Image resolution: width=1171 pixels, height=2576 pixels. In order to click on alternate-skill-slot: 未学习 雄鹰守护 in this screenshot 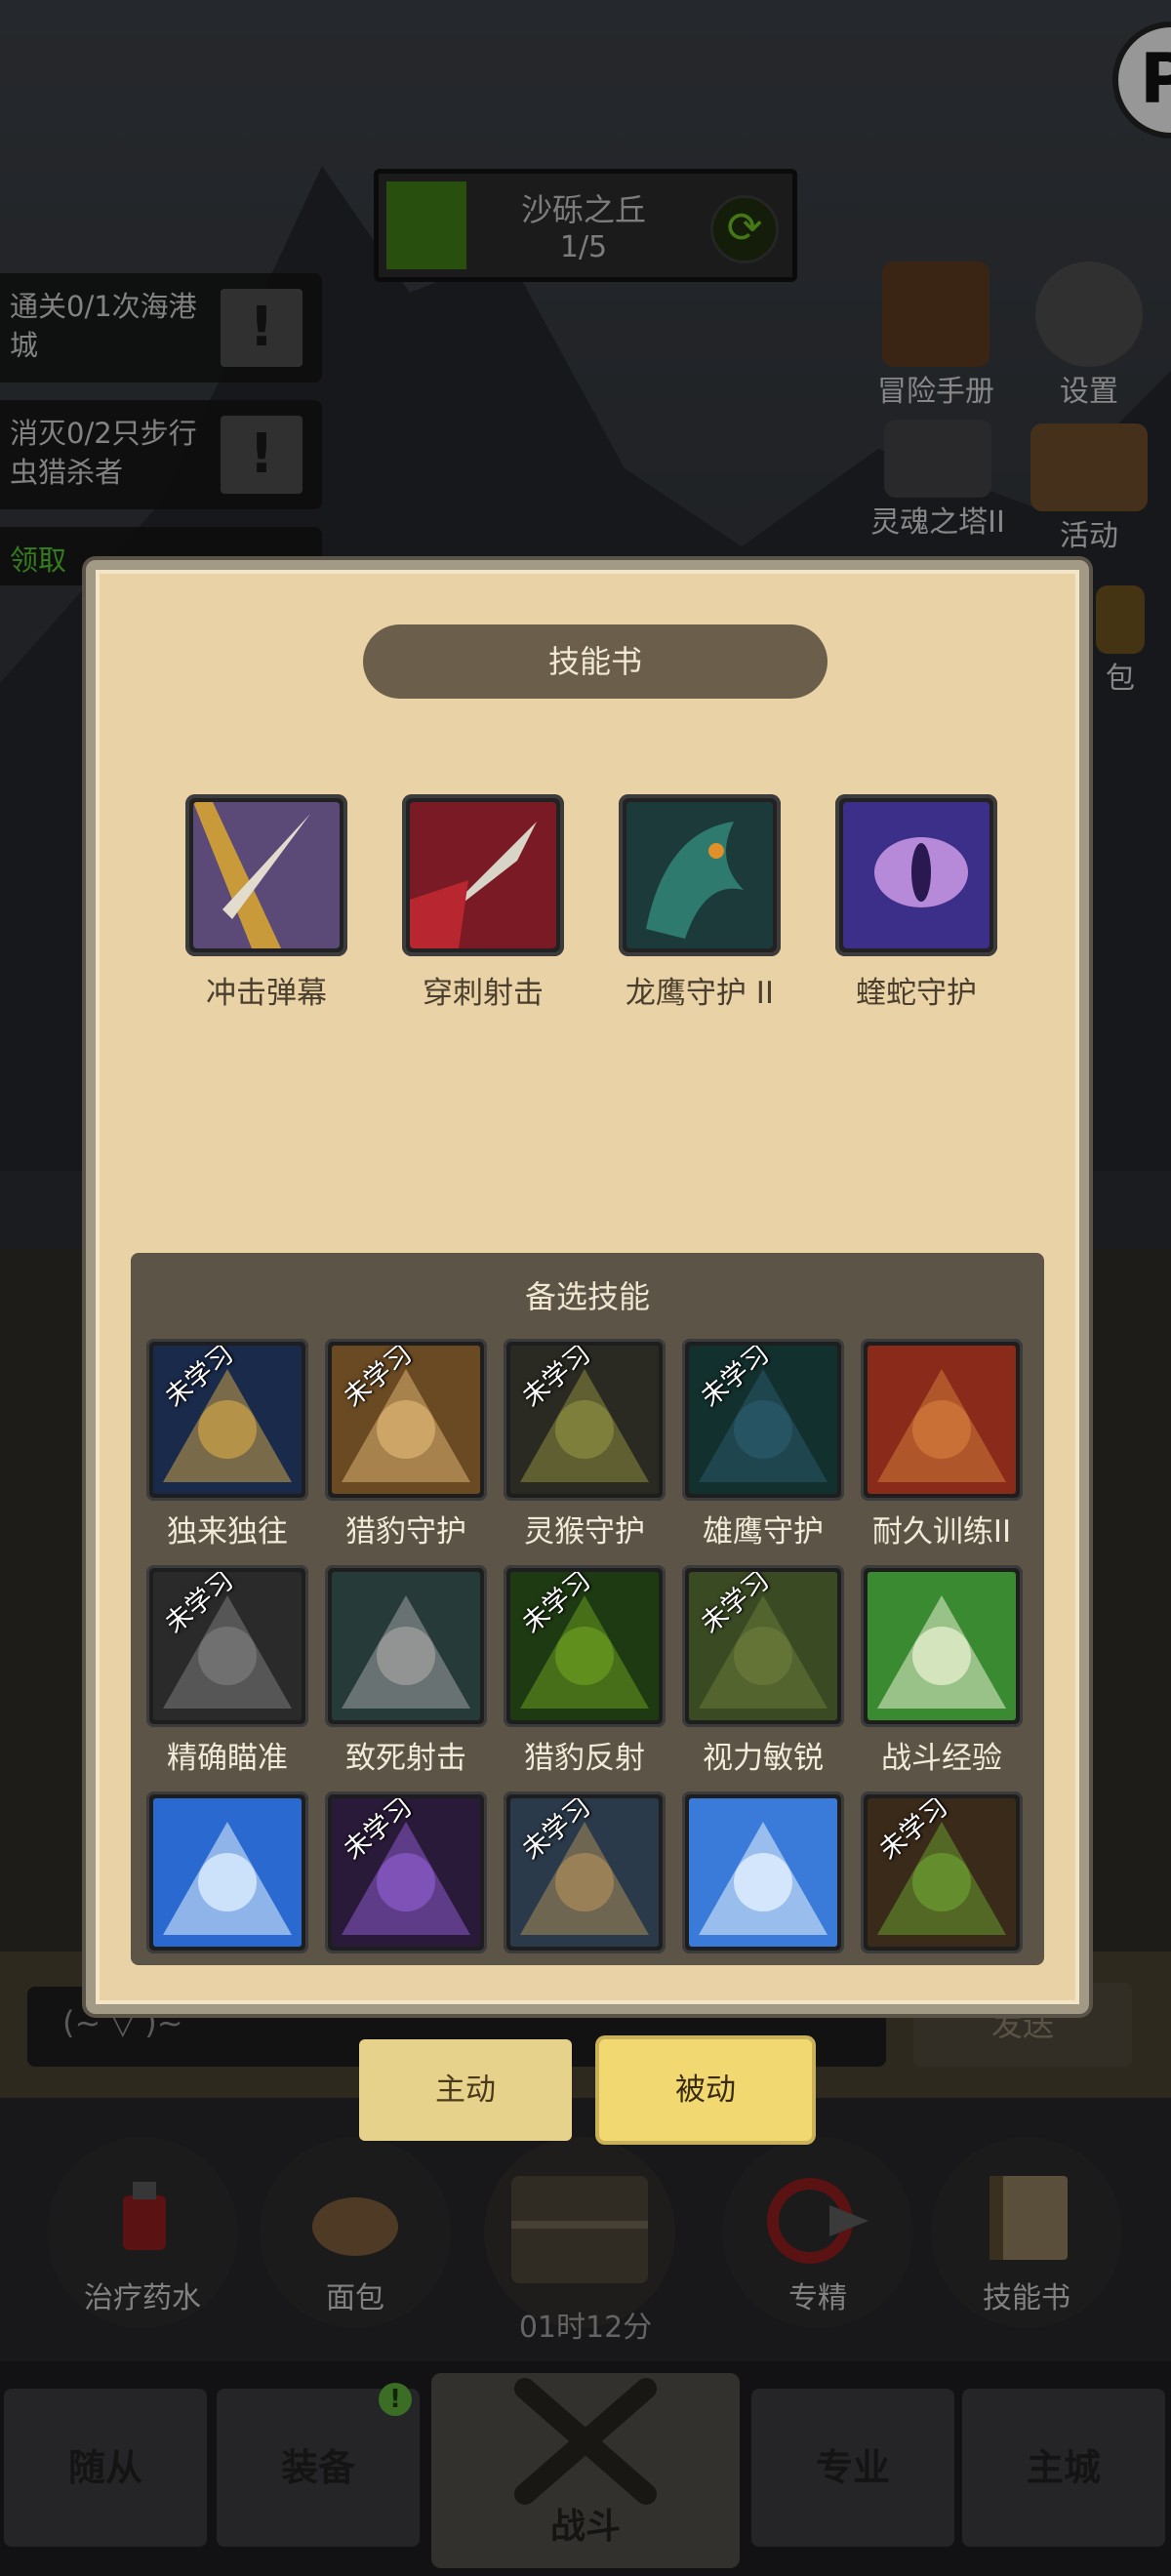, I will do `click(763, 1444)`.